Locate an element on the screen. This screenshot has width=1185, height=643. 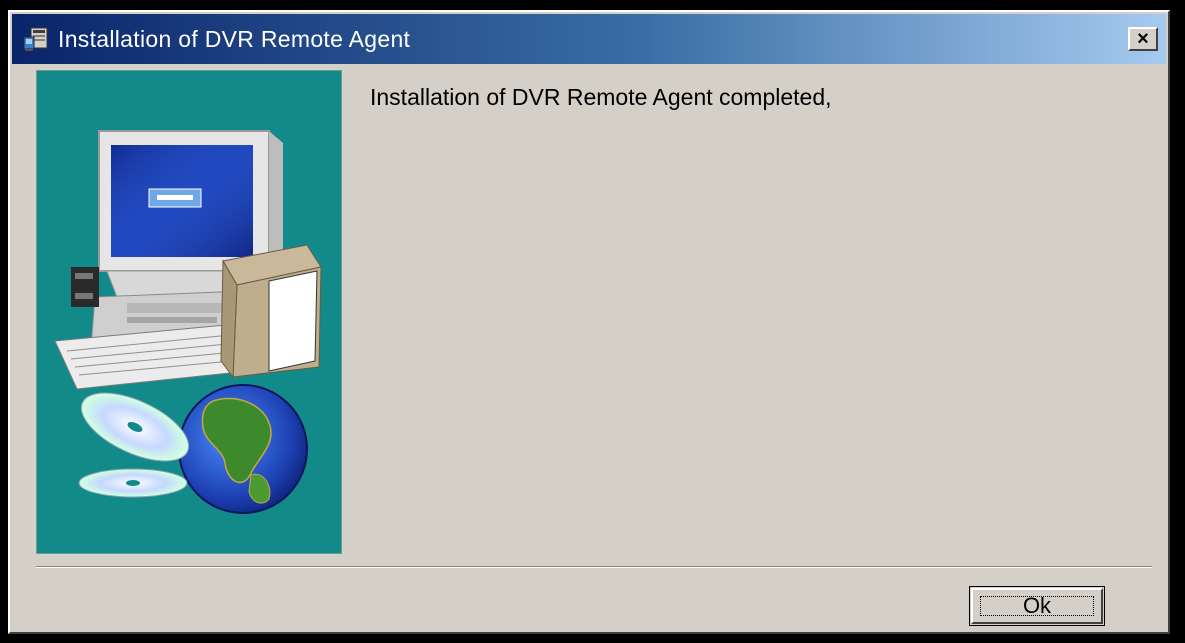
ok-button-label: Ok is located at coordinates (1037, 605).